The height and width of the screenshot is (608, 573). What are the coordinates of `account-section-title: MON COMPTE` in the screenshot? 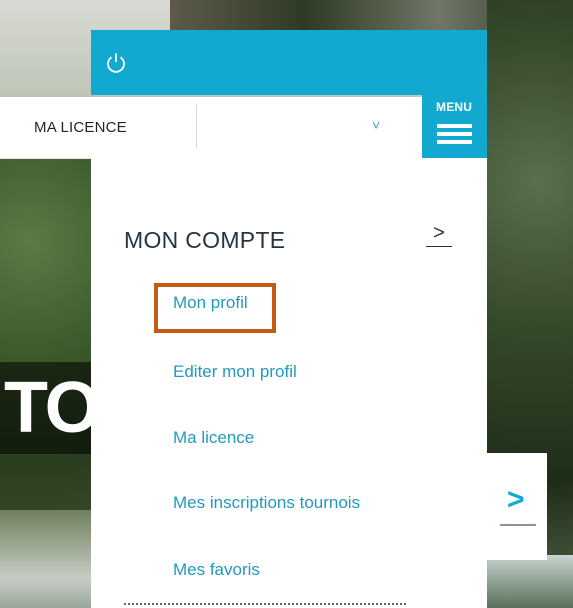 It's located at (204, 240).